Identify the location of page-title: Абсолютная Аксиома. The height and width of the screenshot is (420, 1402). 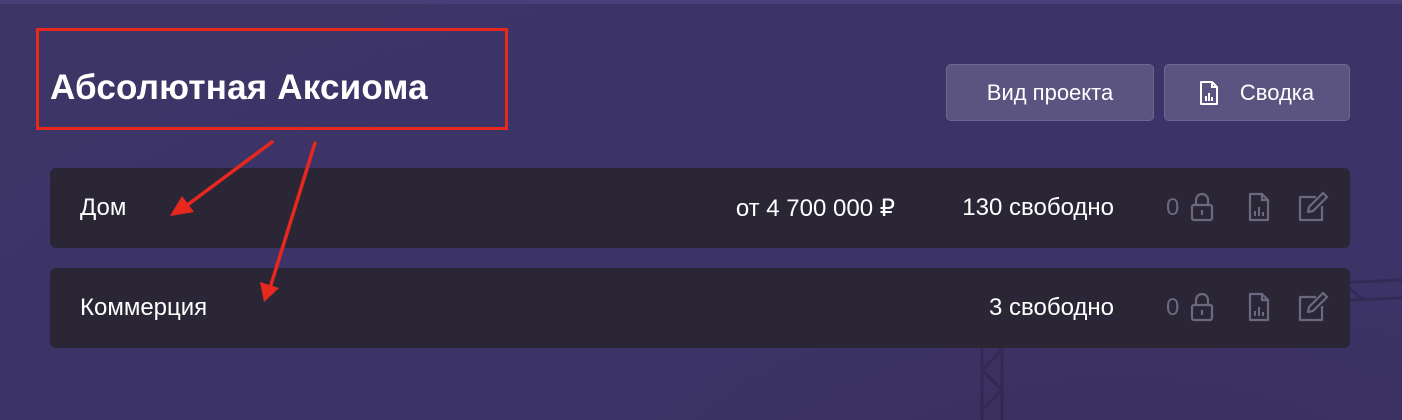
(239, 87).